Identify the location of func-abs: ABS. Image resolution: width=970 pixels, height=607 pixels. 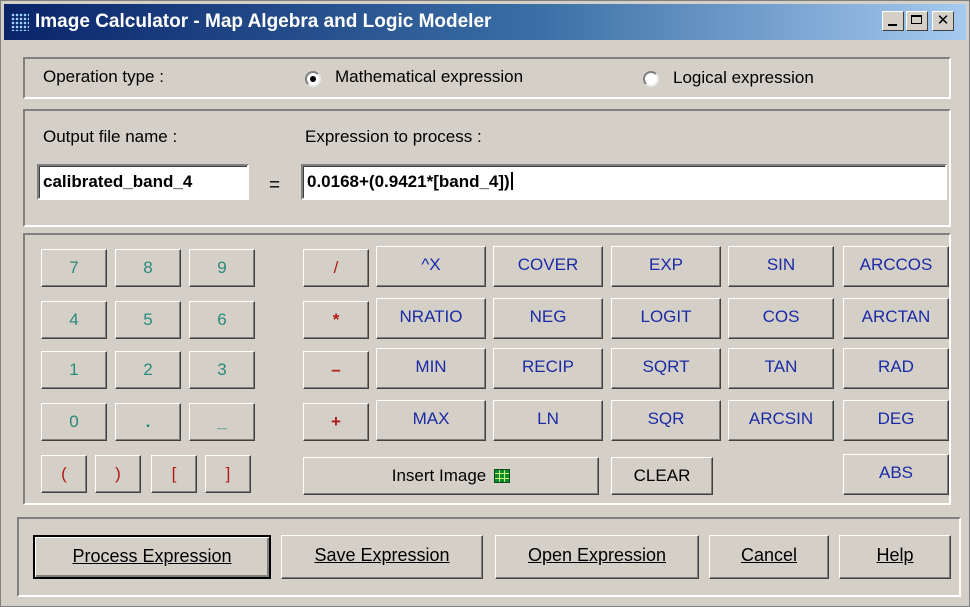
(896, 474).